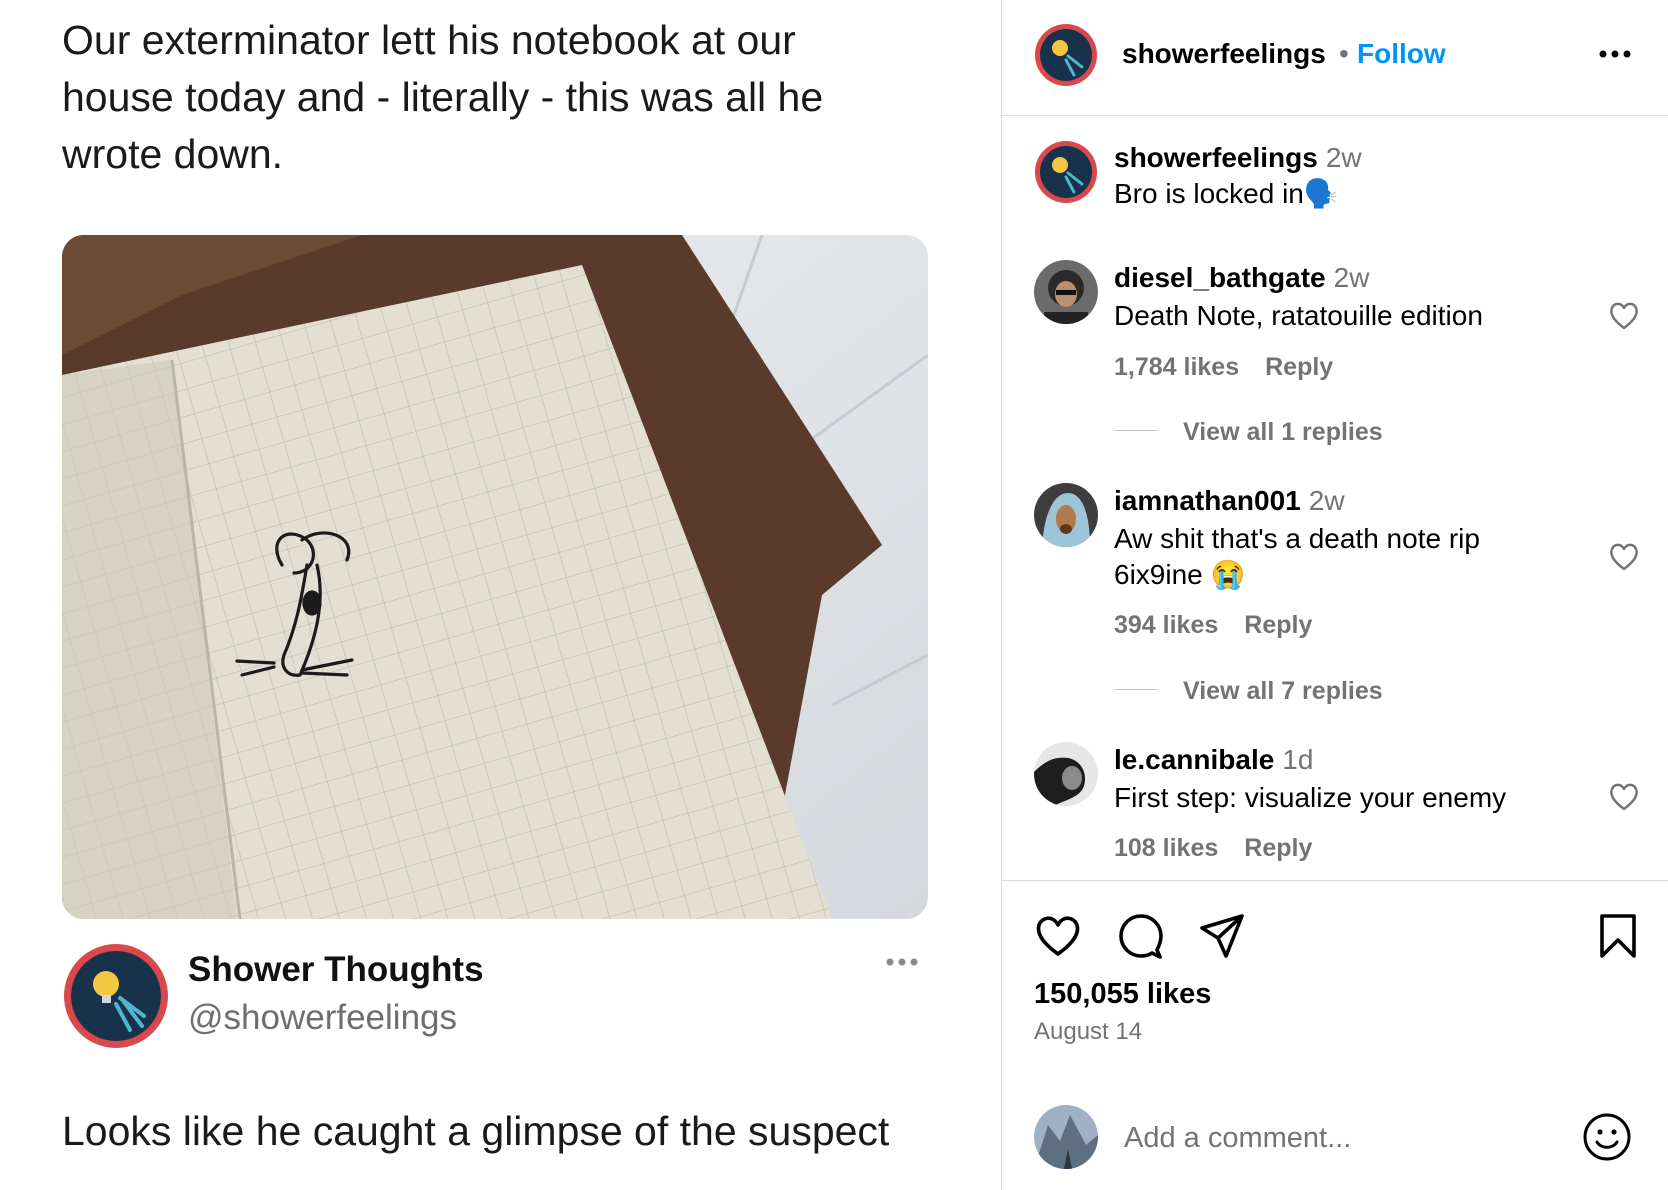 This screenshot has width=1668, height=1190. I want to click on view-replies-button: View all 7 replies, so click(1283, 691).